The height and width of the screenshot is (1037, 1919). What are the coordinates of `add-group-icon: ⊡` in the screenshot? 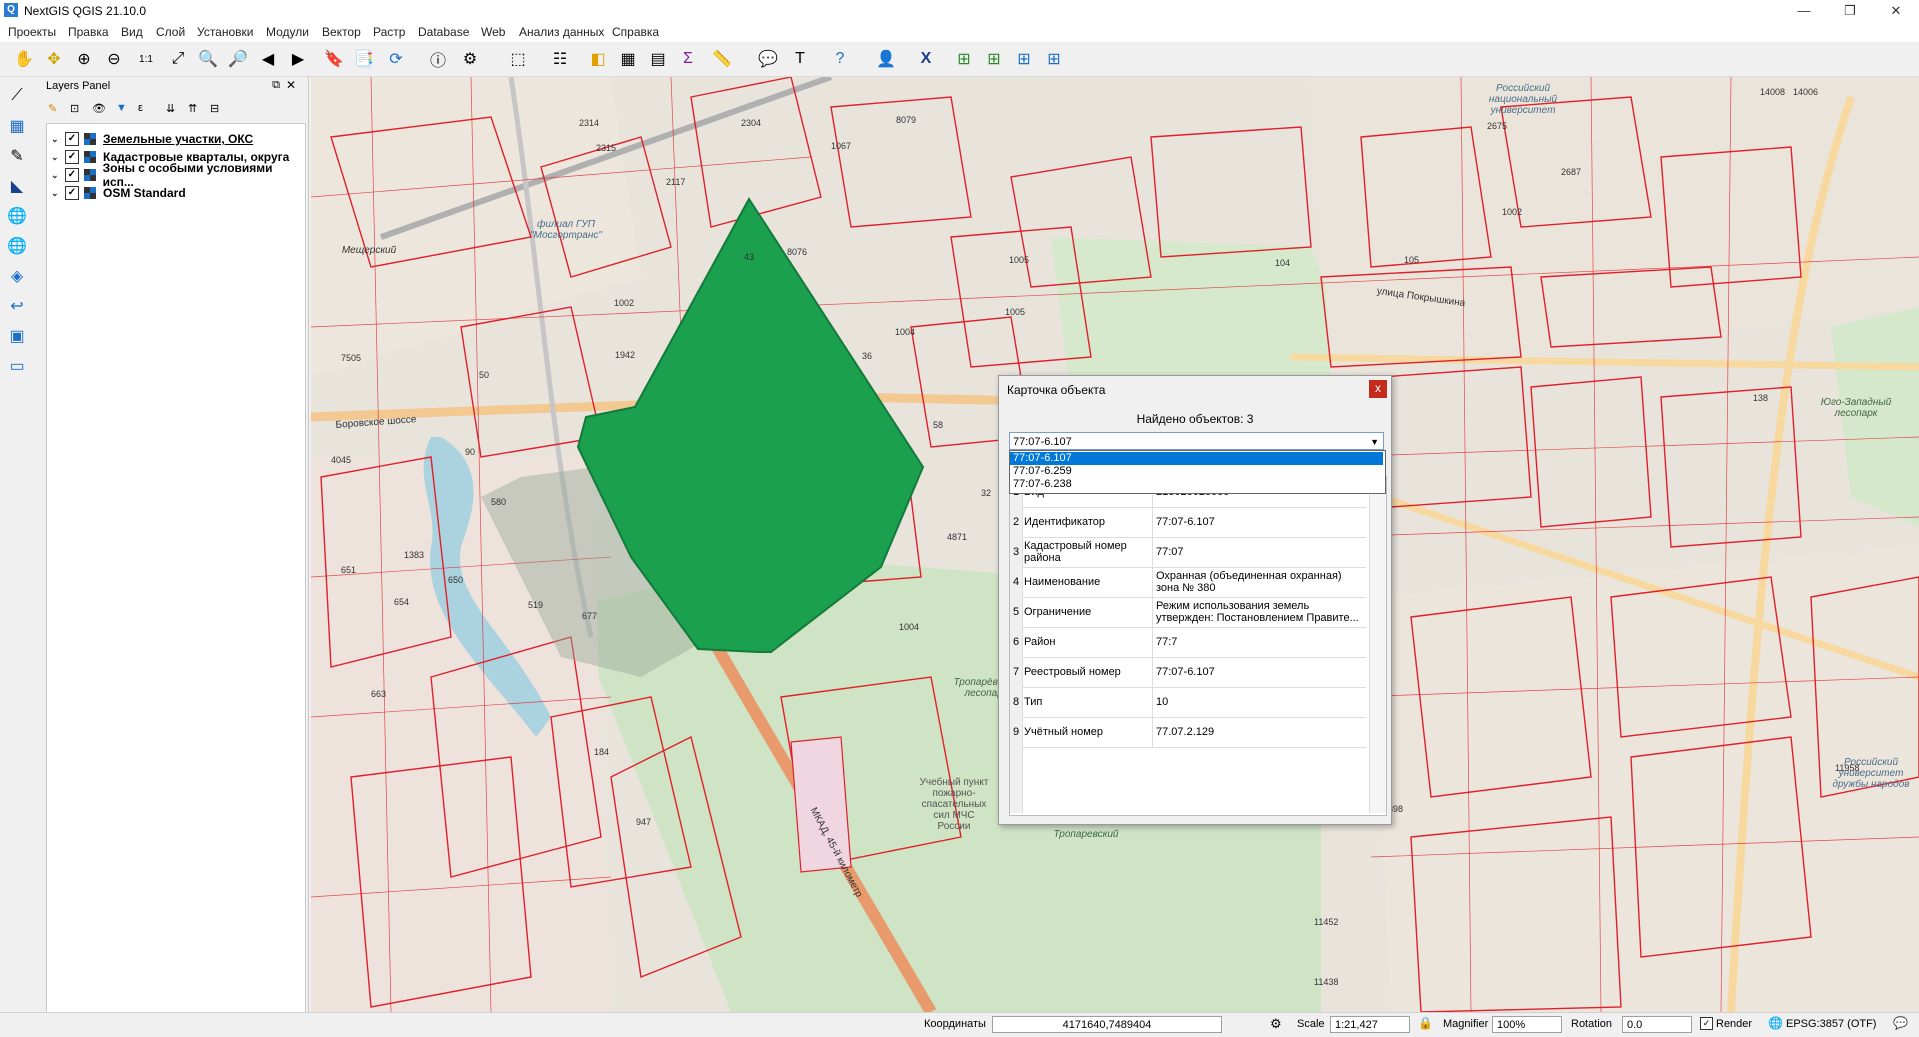 It's located at (74, 108).